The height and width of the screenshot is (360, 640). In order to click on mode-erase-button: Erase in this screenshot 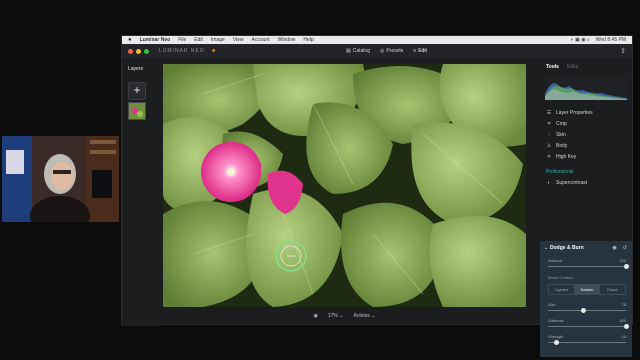, I will do `click(612, 289)`.